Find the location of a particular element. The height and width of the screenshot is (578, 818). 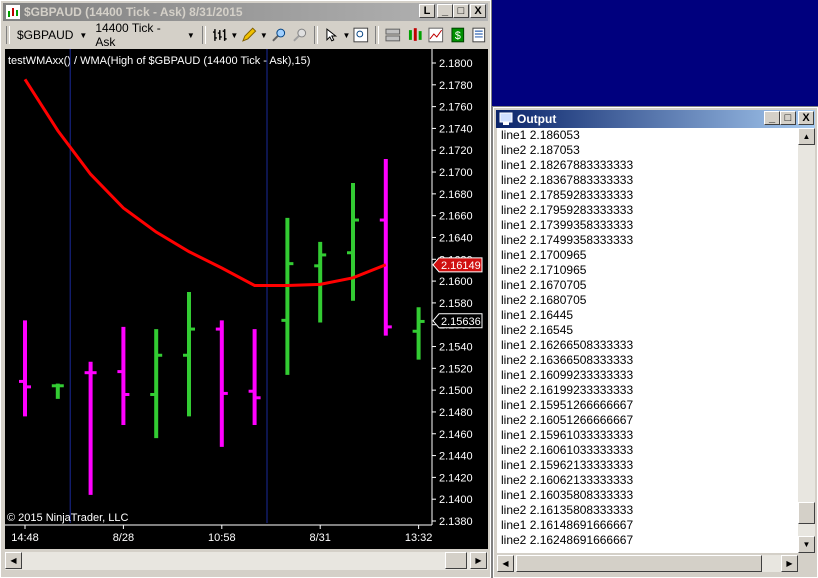

y-tick-label: 2.1600 is located at coordinates (456, 282).